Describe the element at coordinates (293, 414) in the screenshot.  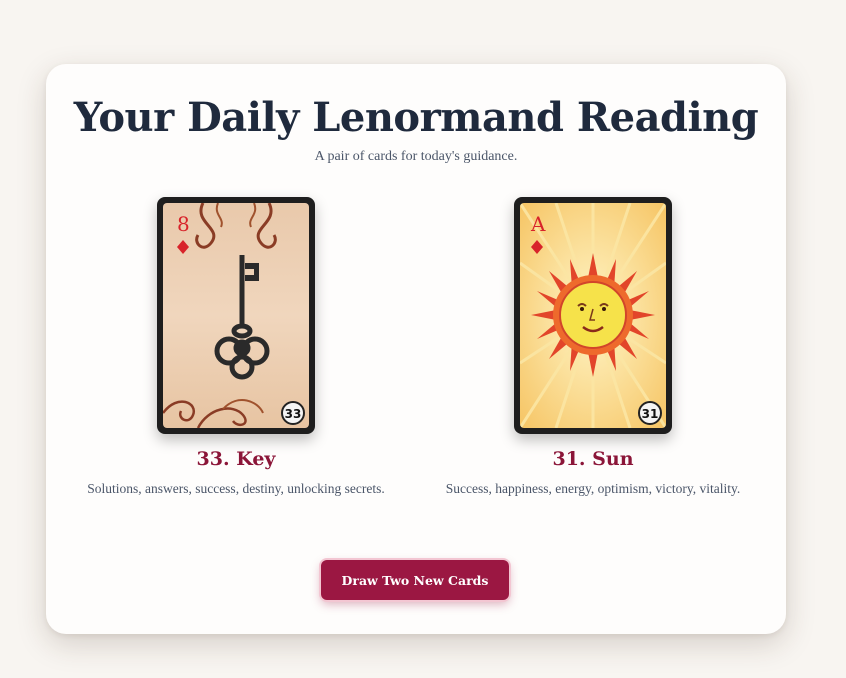
I see `svg-text: 33` at that location.